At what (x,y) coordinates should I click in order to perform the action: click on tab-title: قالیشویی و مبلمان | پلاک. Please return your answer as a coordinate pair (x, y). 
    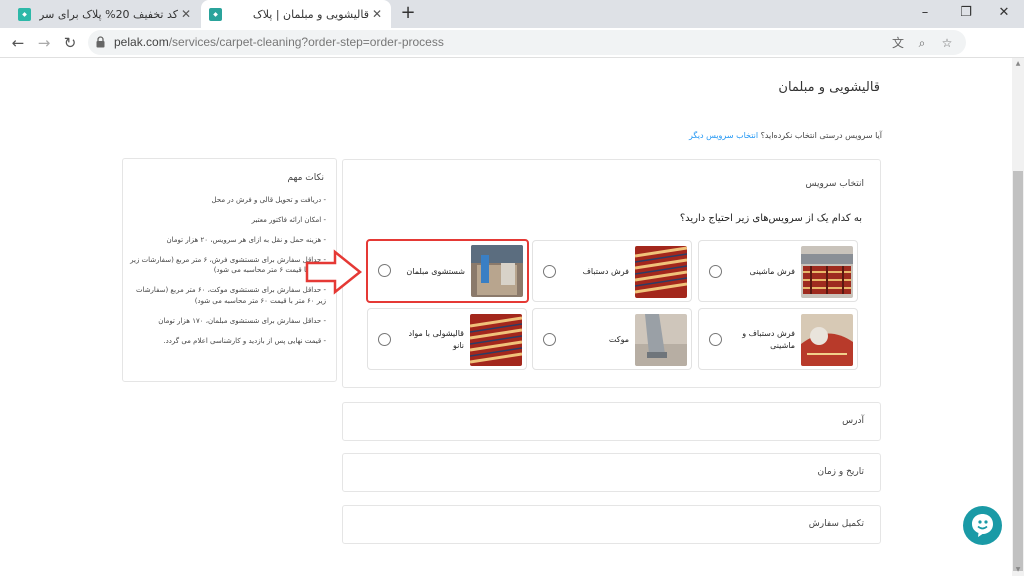
    Looking at the image, I should click on (310, 14).